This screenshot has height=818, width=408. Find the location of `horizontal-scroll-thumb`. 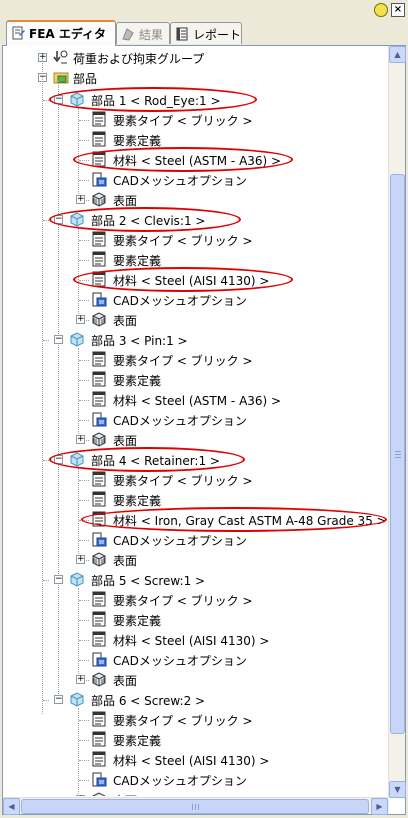

horizontal-scroll-thumb is located at coordinates (195, 806).